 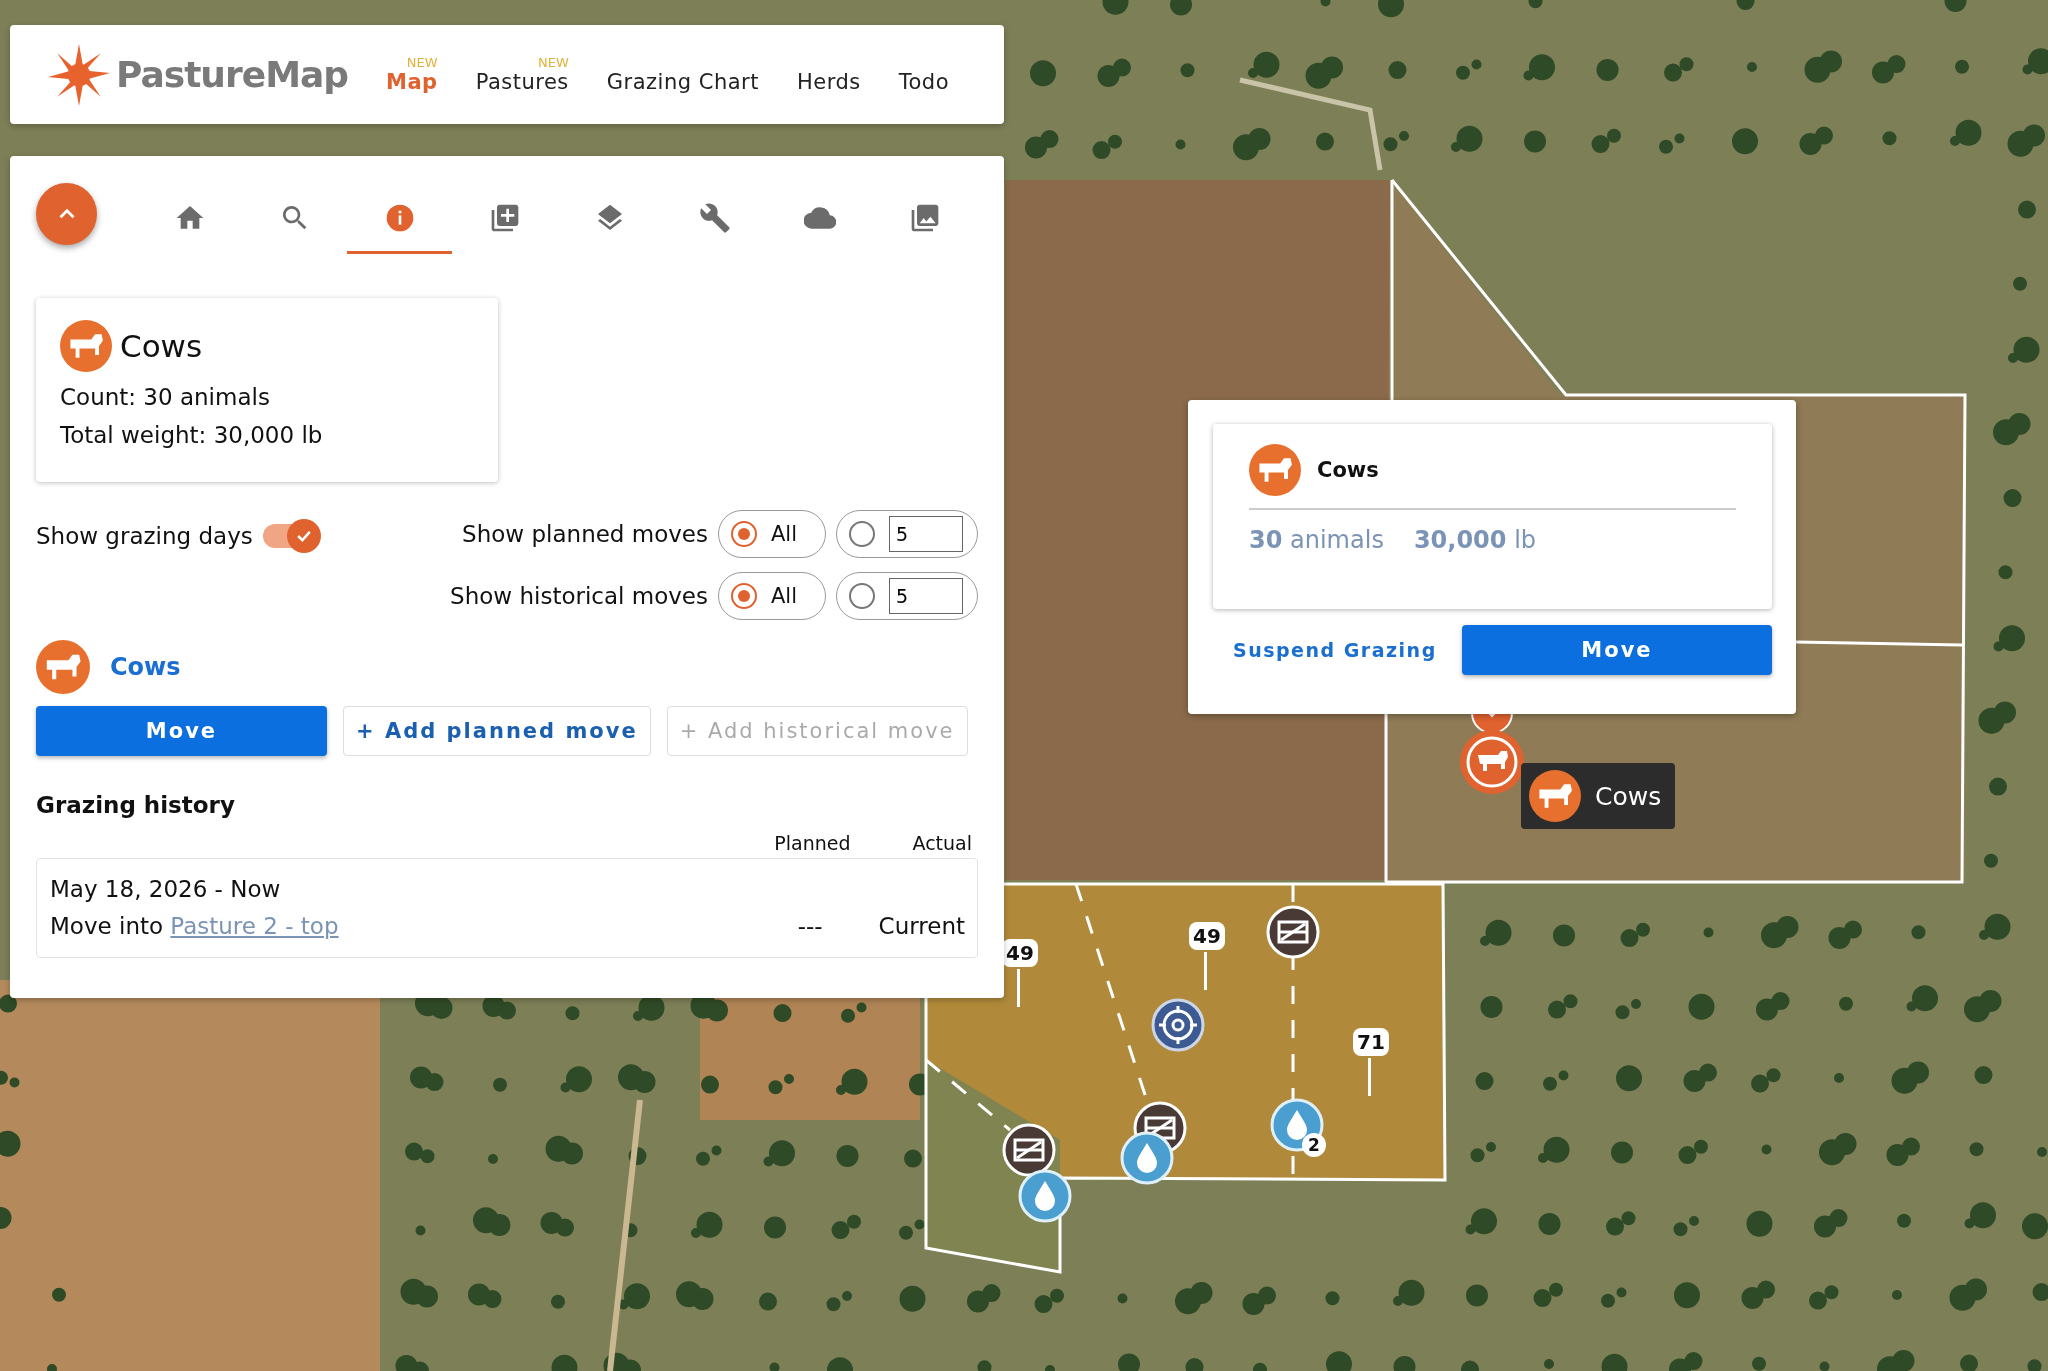 I want to click on animal-count: Count: 30 animals, so click(x=165, y=397).